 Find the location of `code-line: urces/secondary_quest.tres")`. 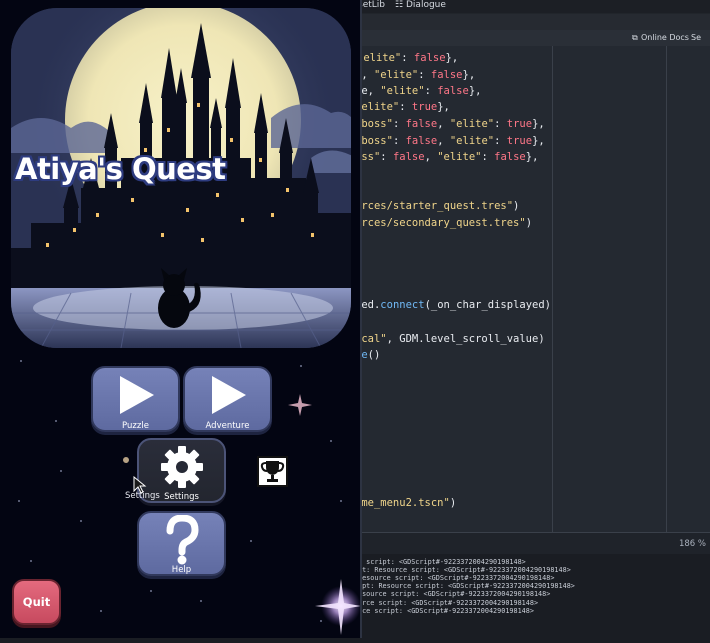

code-line: urces/secondary_quest.tres") is located at coordinates (444, 223).